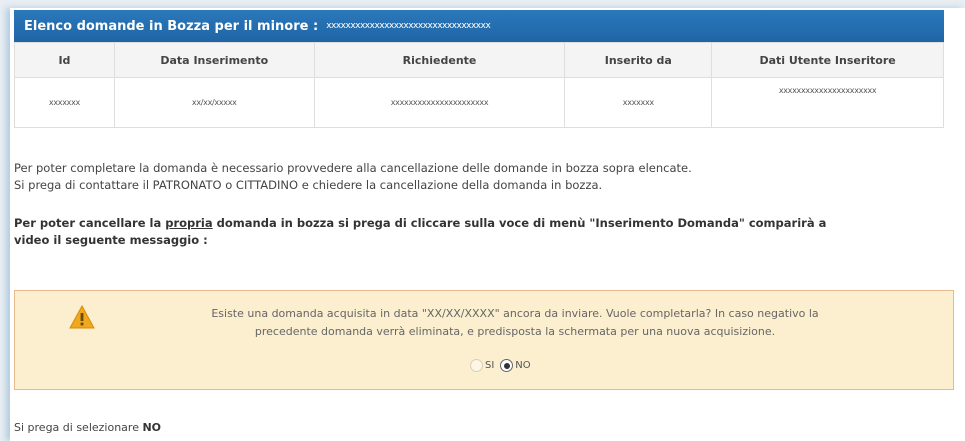 The width and height of the screenshot is (965, 441). Describe the element at coordinates (64, 60) in the screenshot. I see `column-header-id: Id` at that location.